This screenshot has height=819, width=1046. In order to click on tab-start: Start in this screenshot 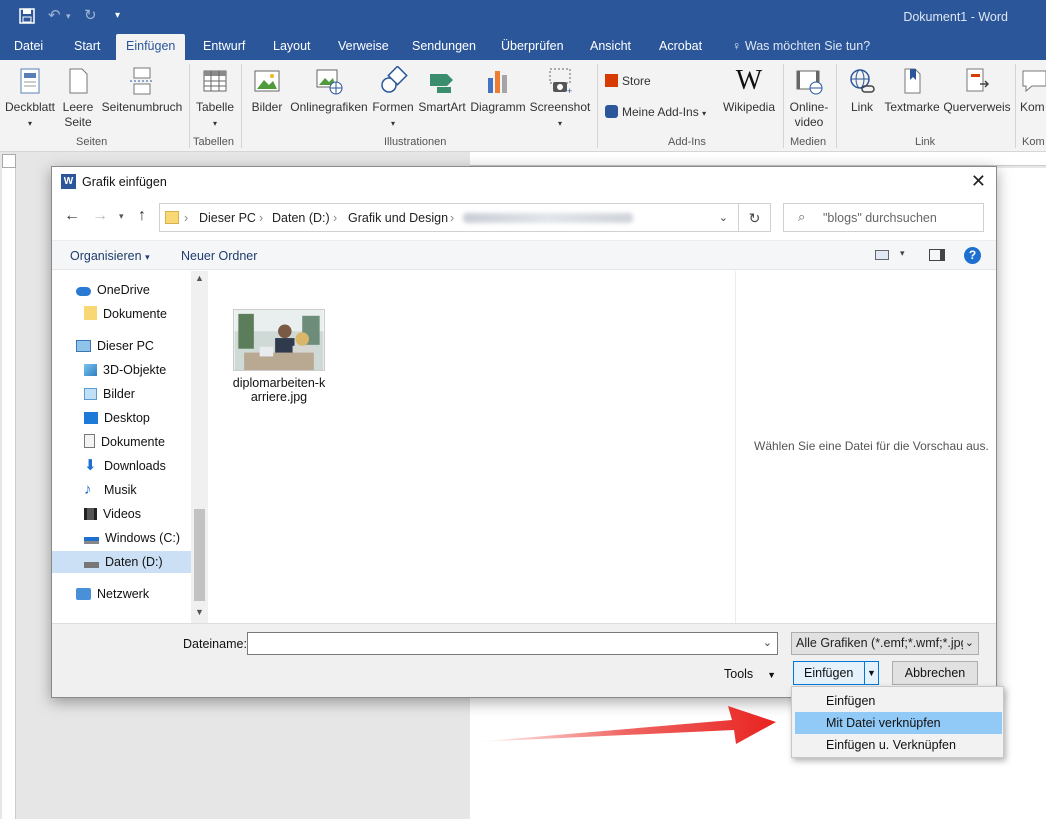, I will do `click(87, 47)`.